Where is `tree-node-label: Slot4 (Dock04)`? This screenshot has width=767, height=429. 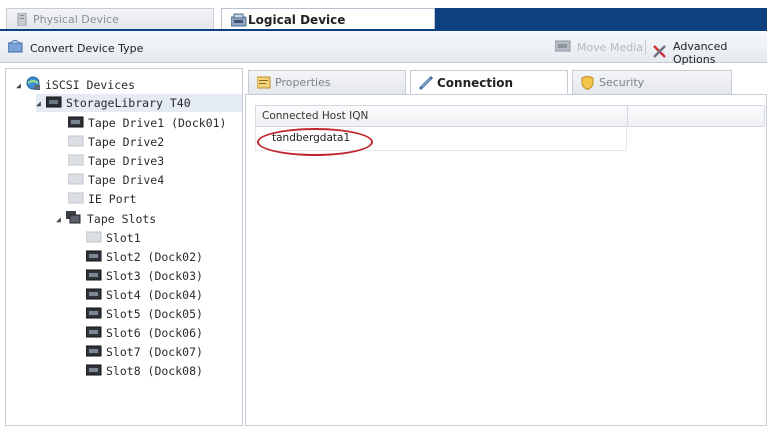 tree-node-label: Slot4 (Dock04) is located at coordinates (154, 295).